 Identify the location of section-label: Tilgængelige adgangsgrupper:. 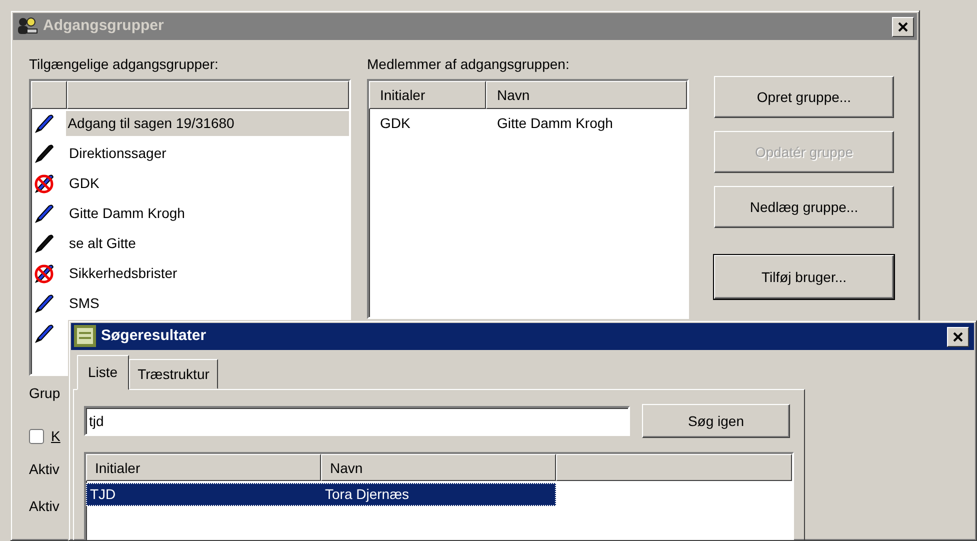
(124, 64).